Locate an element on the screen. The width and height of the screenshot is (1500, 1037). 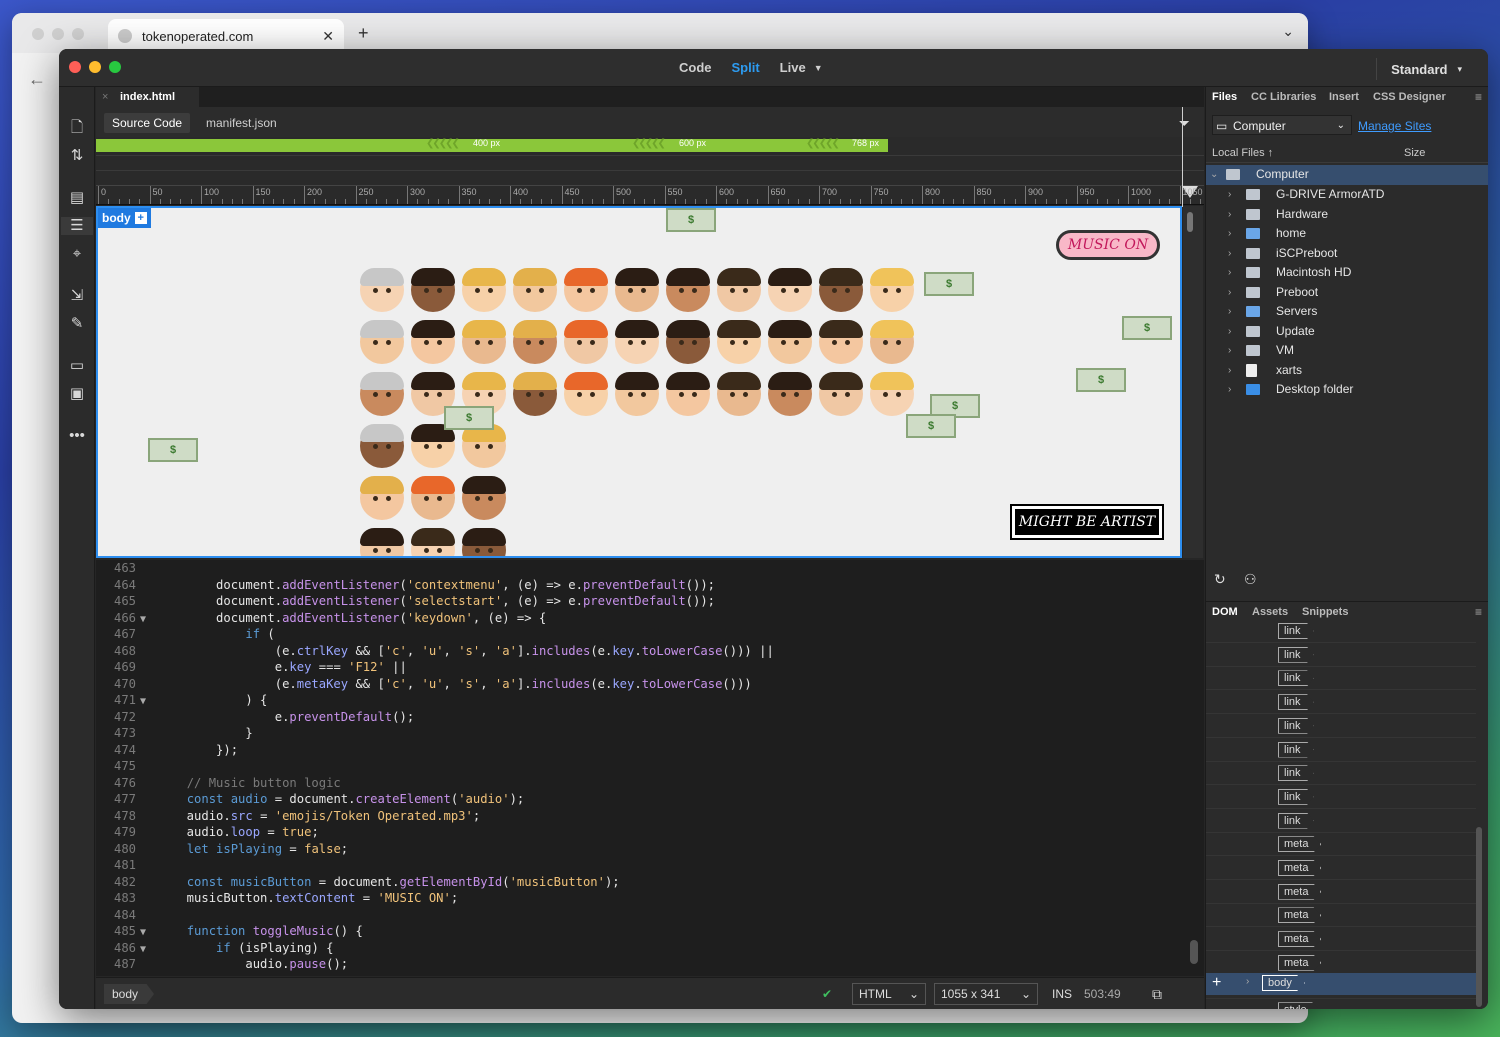
close-tab-icon: ✕ is located at coordinates (328, 36).